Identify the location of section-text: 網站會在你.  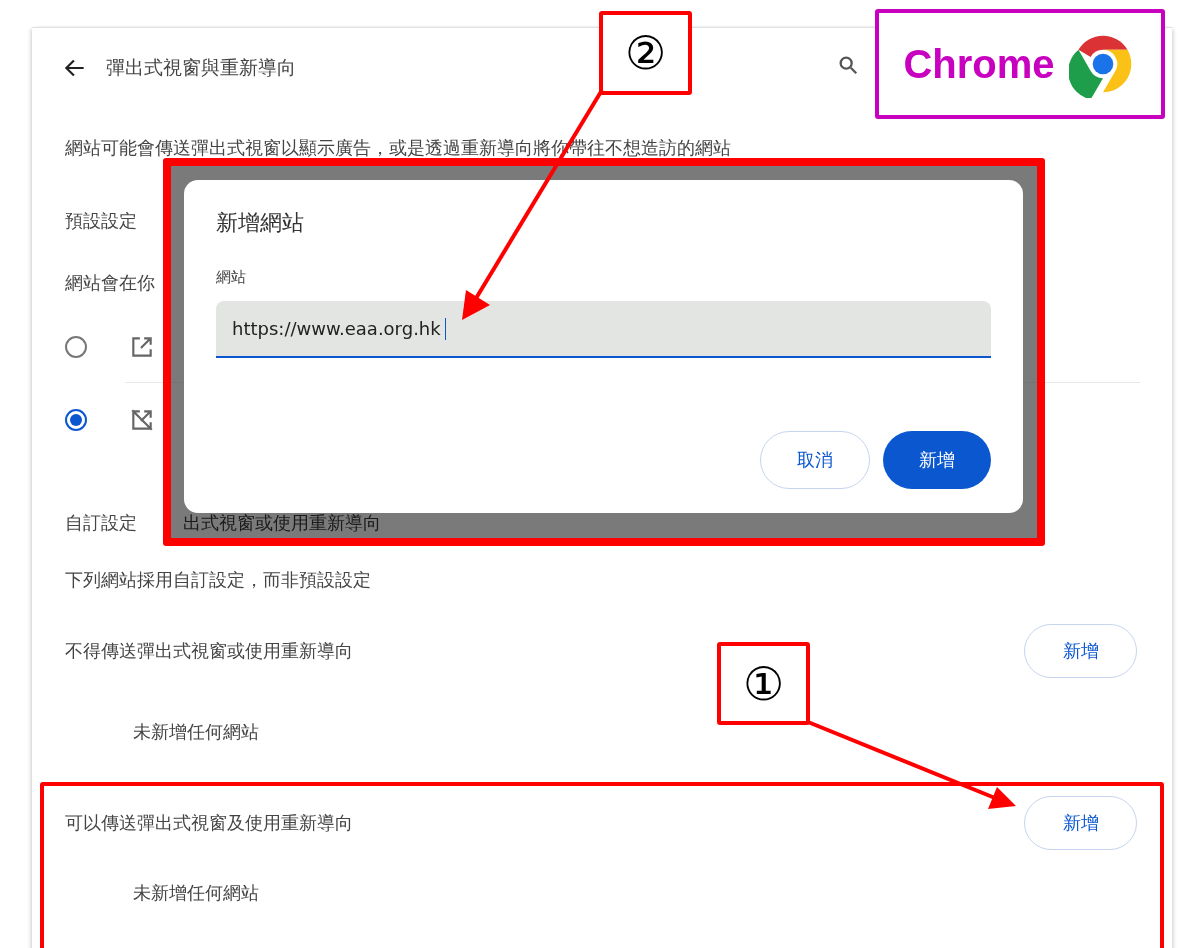
(110, 282).